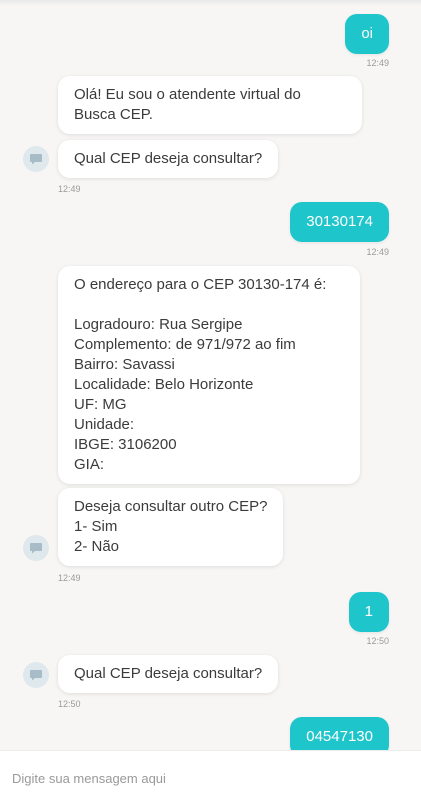 This screenshot has height=805, width=421. I want to click on user-message: 30130174, so click(339, 222).